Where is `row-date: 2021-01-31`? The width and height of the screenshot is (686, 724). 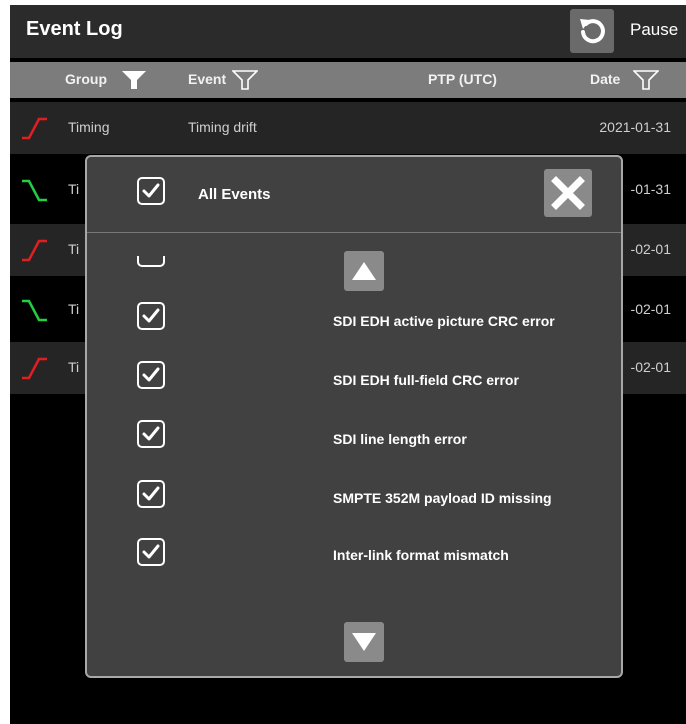 row-date: 2021-01-31 is located at coordinates (635, 127).